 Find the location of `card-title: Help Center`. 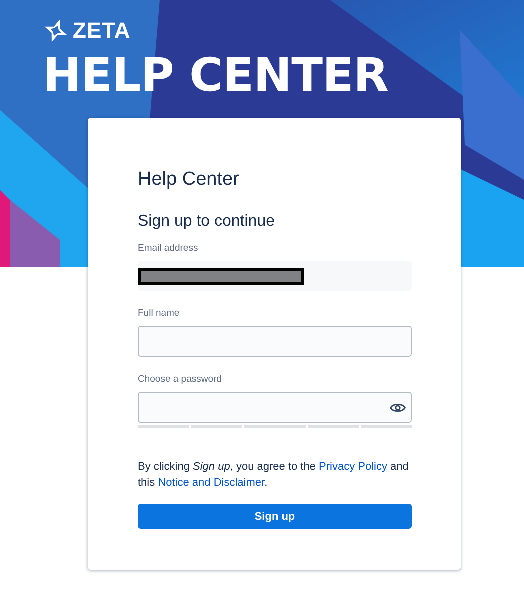

card-title: Help Center is located at coordinates (189, 180).